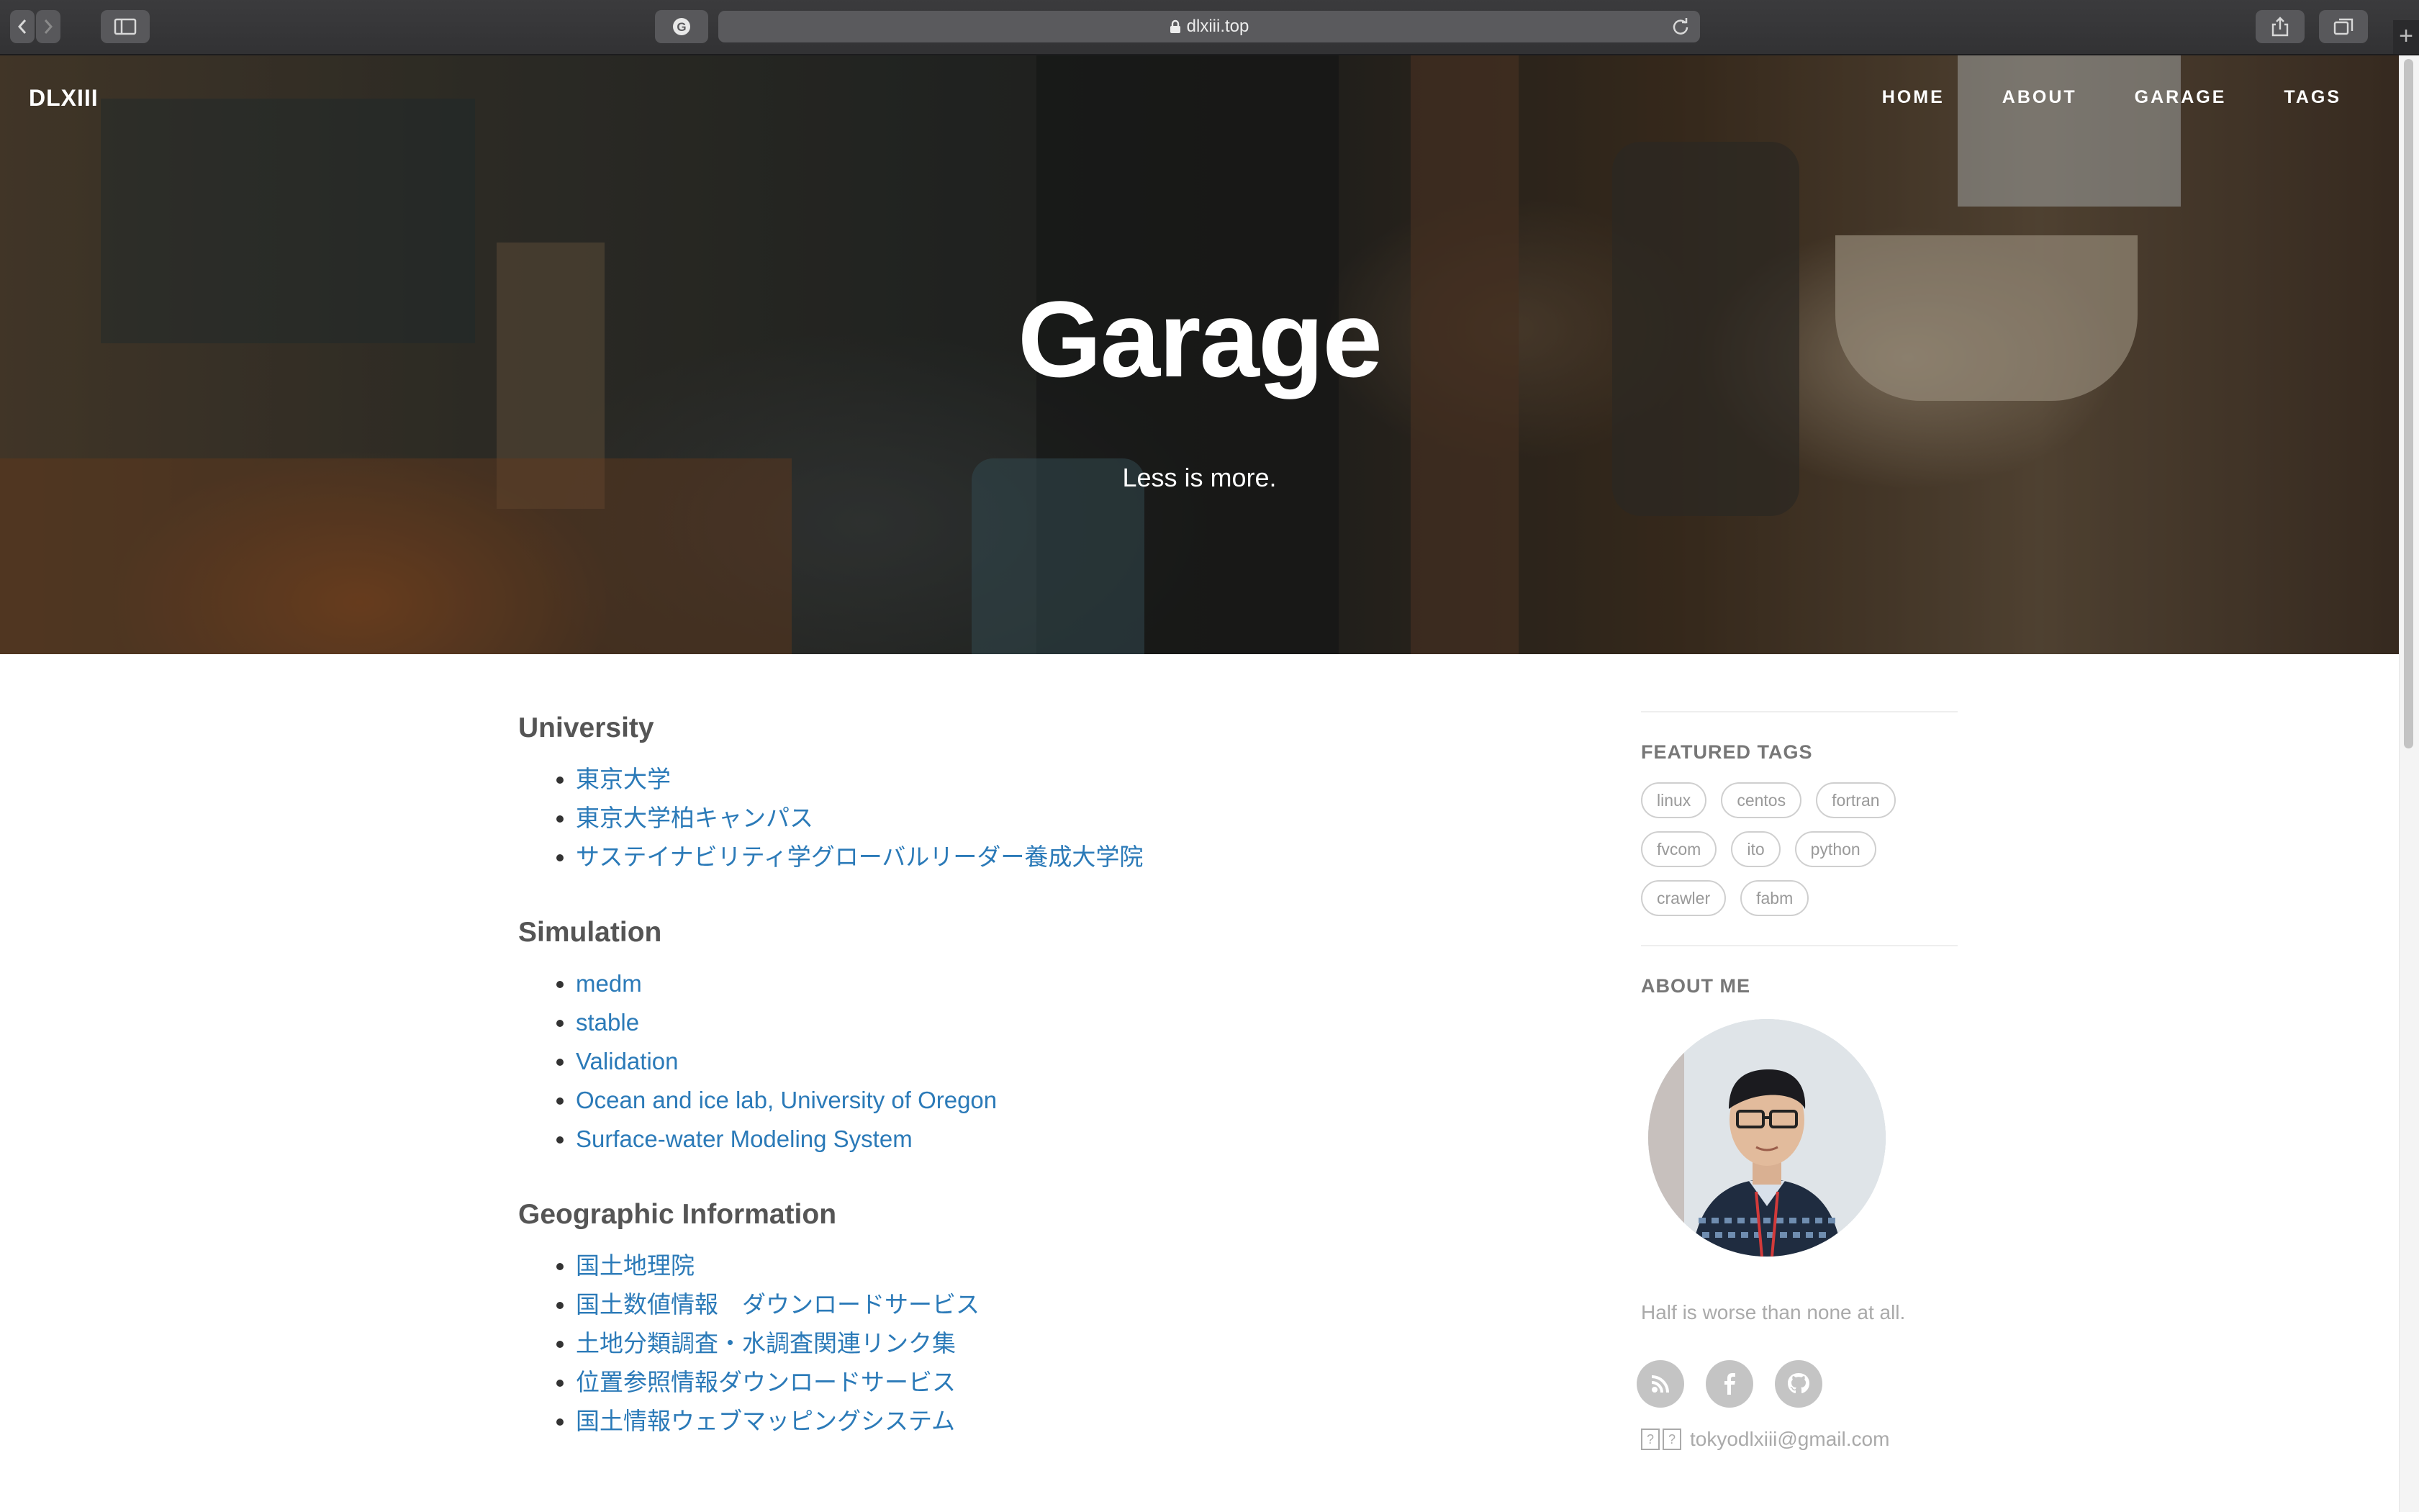 This screenshot has width=2419, height=1512. What do you see at coordinates (1015, 1023) in the screenshot?
I see `list-item: stable` at bounding box center [1015, 1023].